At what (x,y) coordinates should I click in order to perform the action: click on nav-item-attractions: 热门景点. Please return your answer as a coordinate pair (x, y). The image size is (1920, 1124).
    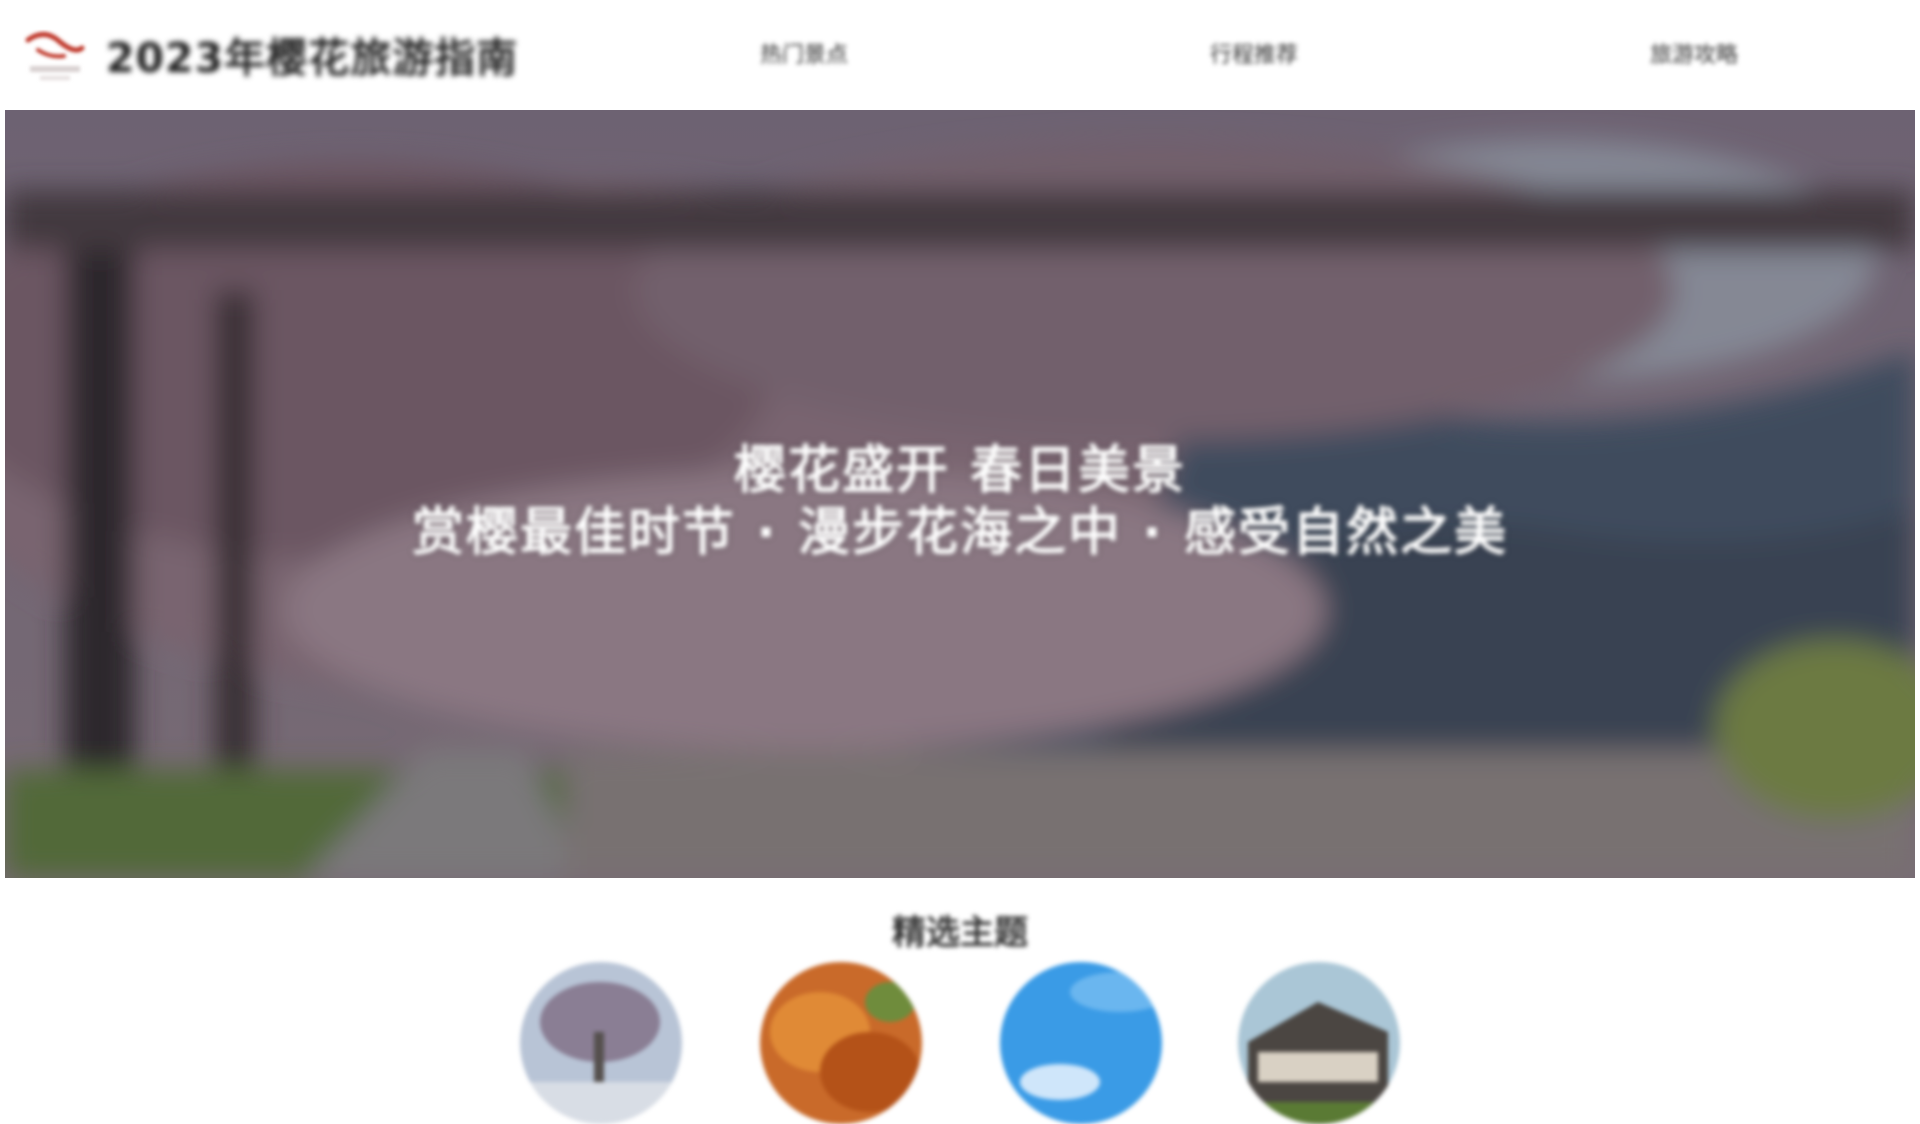
    Looking at the image, I should click on (804, 53).